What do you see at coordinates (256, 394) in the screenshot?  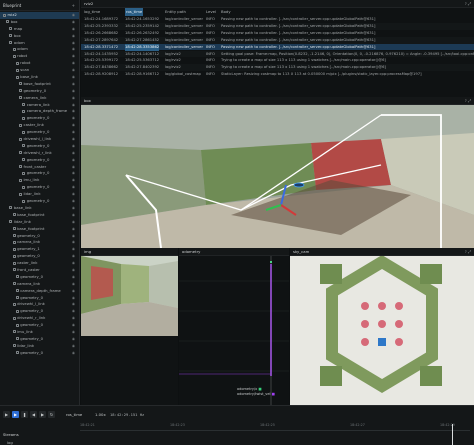 I see `legend-item-twist: odometry/twist_vel ■` at bounding box center [256, 394].